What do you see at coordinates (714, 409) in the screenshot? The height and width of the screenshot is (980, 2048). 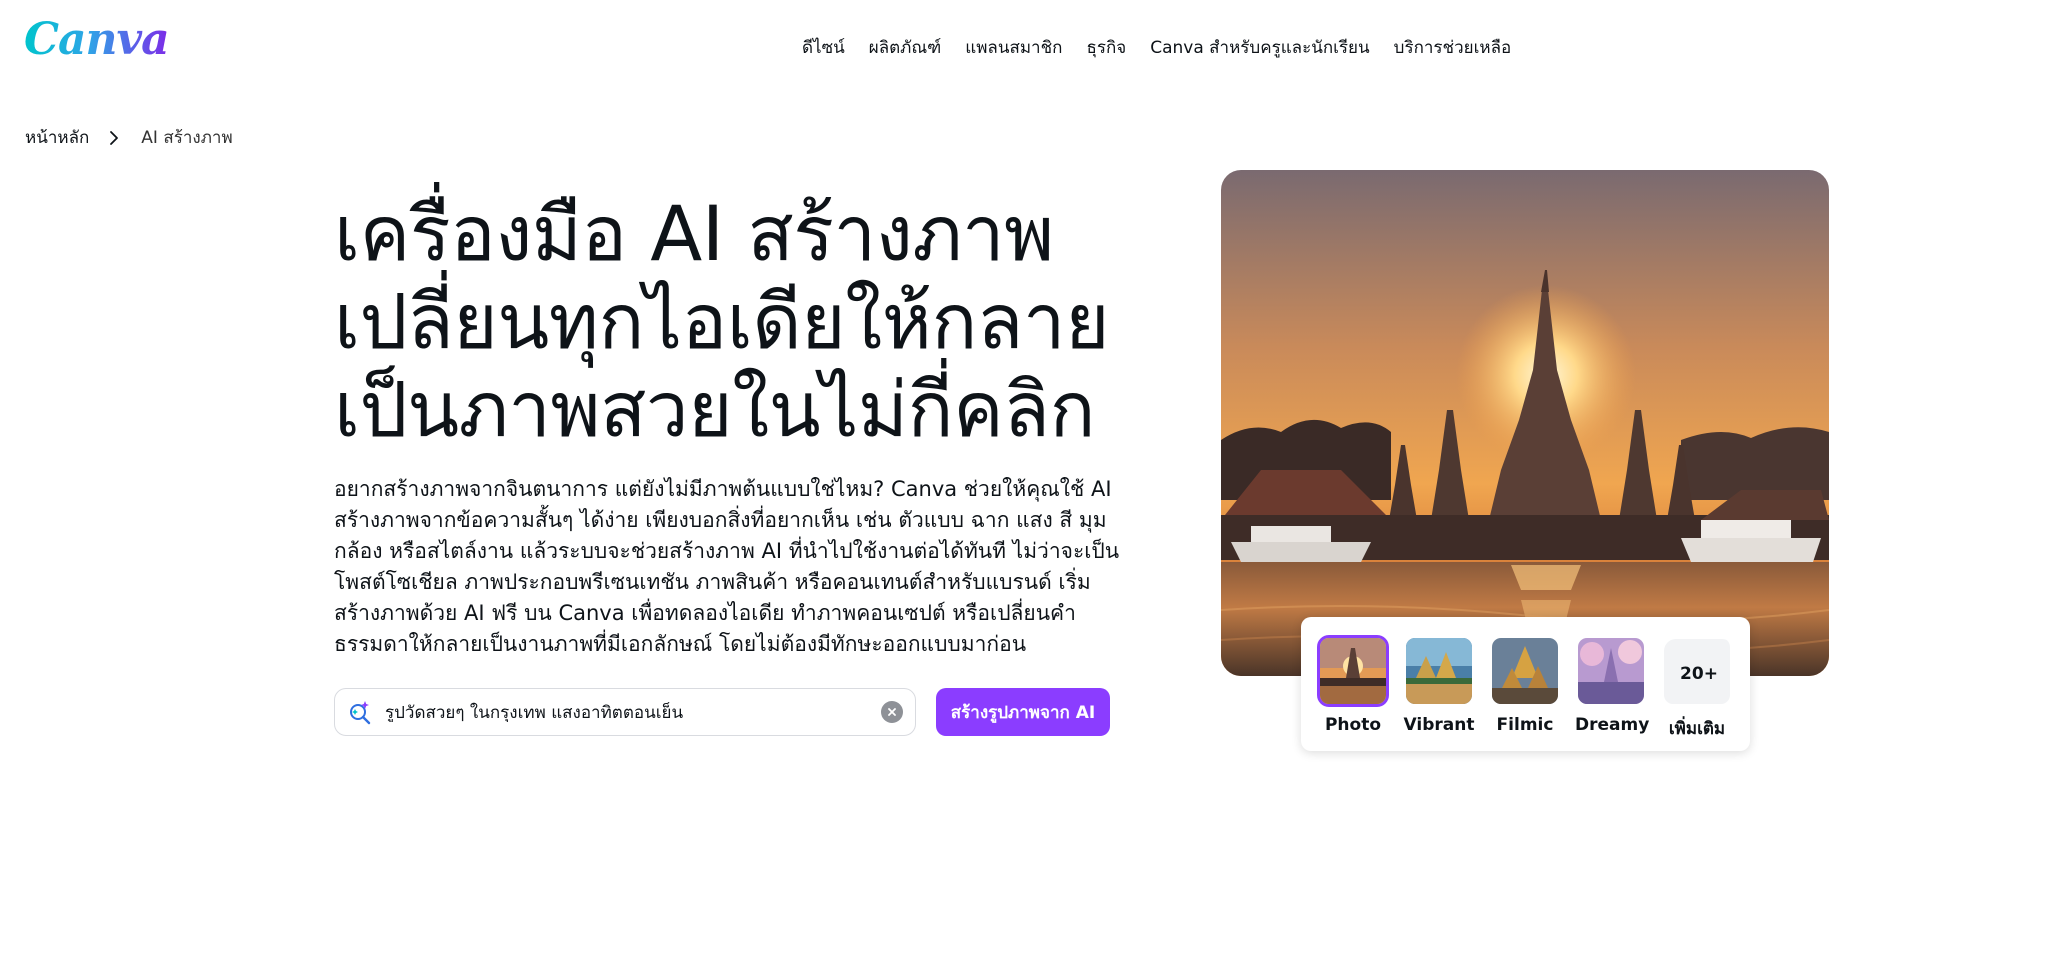 I see `page-title-line: เป็นภาพสวยในไม่กี่คลิก` at bounding box center [714, 409].